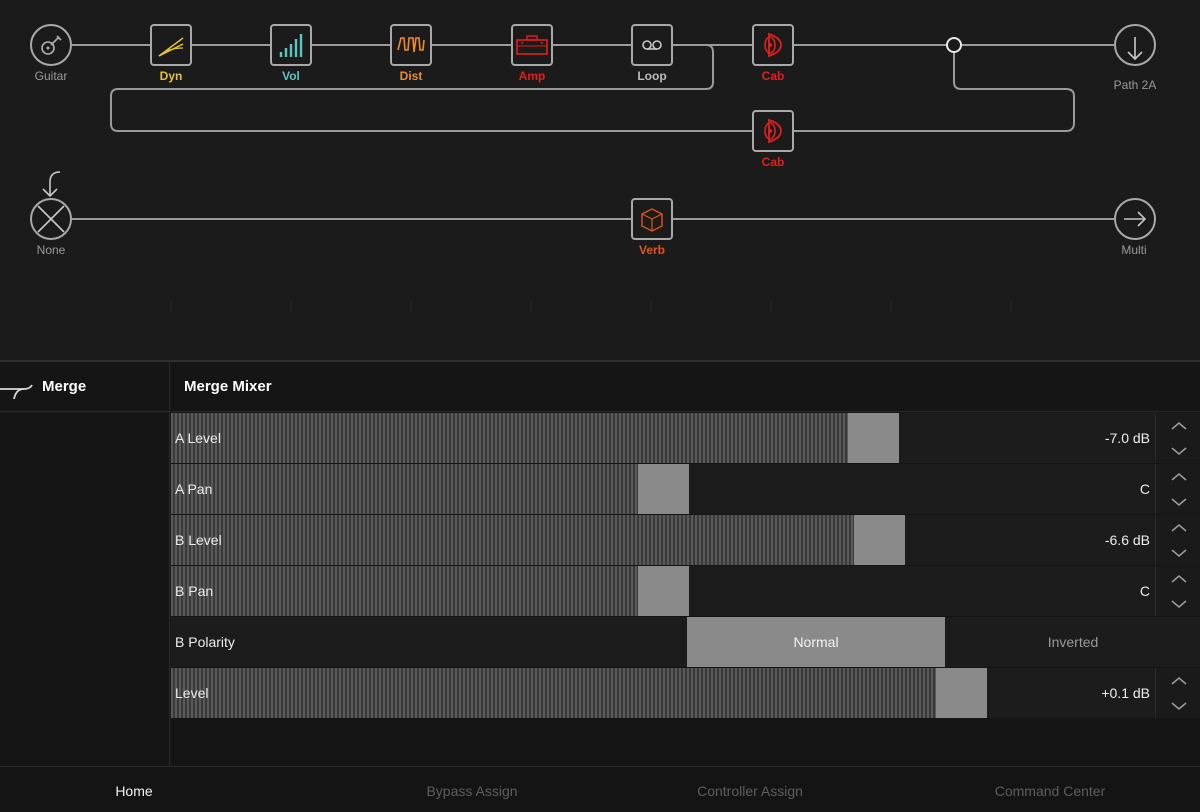 The width and height of the screenshot is (1200, 812). Describe the element at coordinates (773, 76) in the screenshot. I see `cab-upper-label: Cab` at that location.